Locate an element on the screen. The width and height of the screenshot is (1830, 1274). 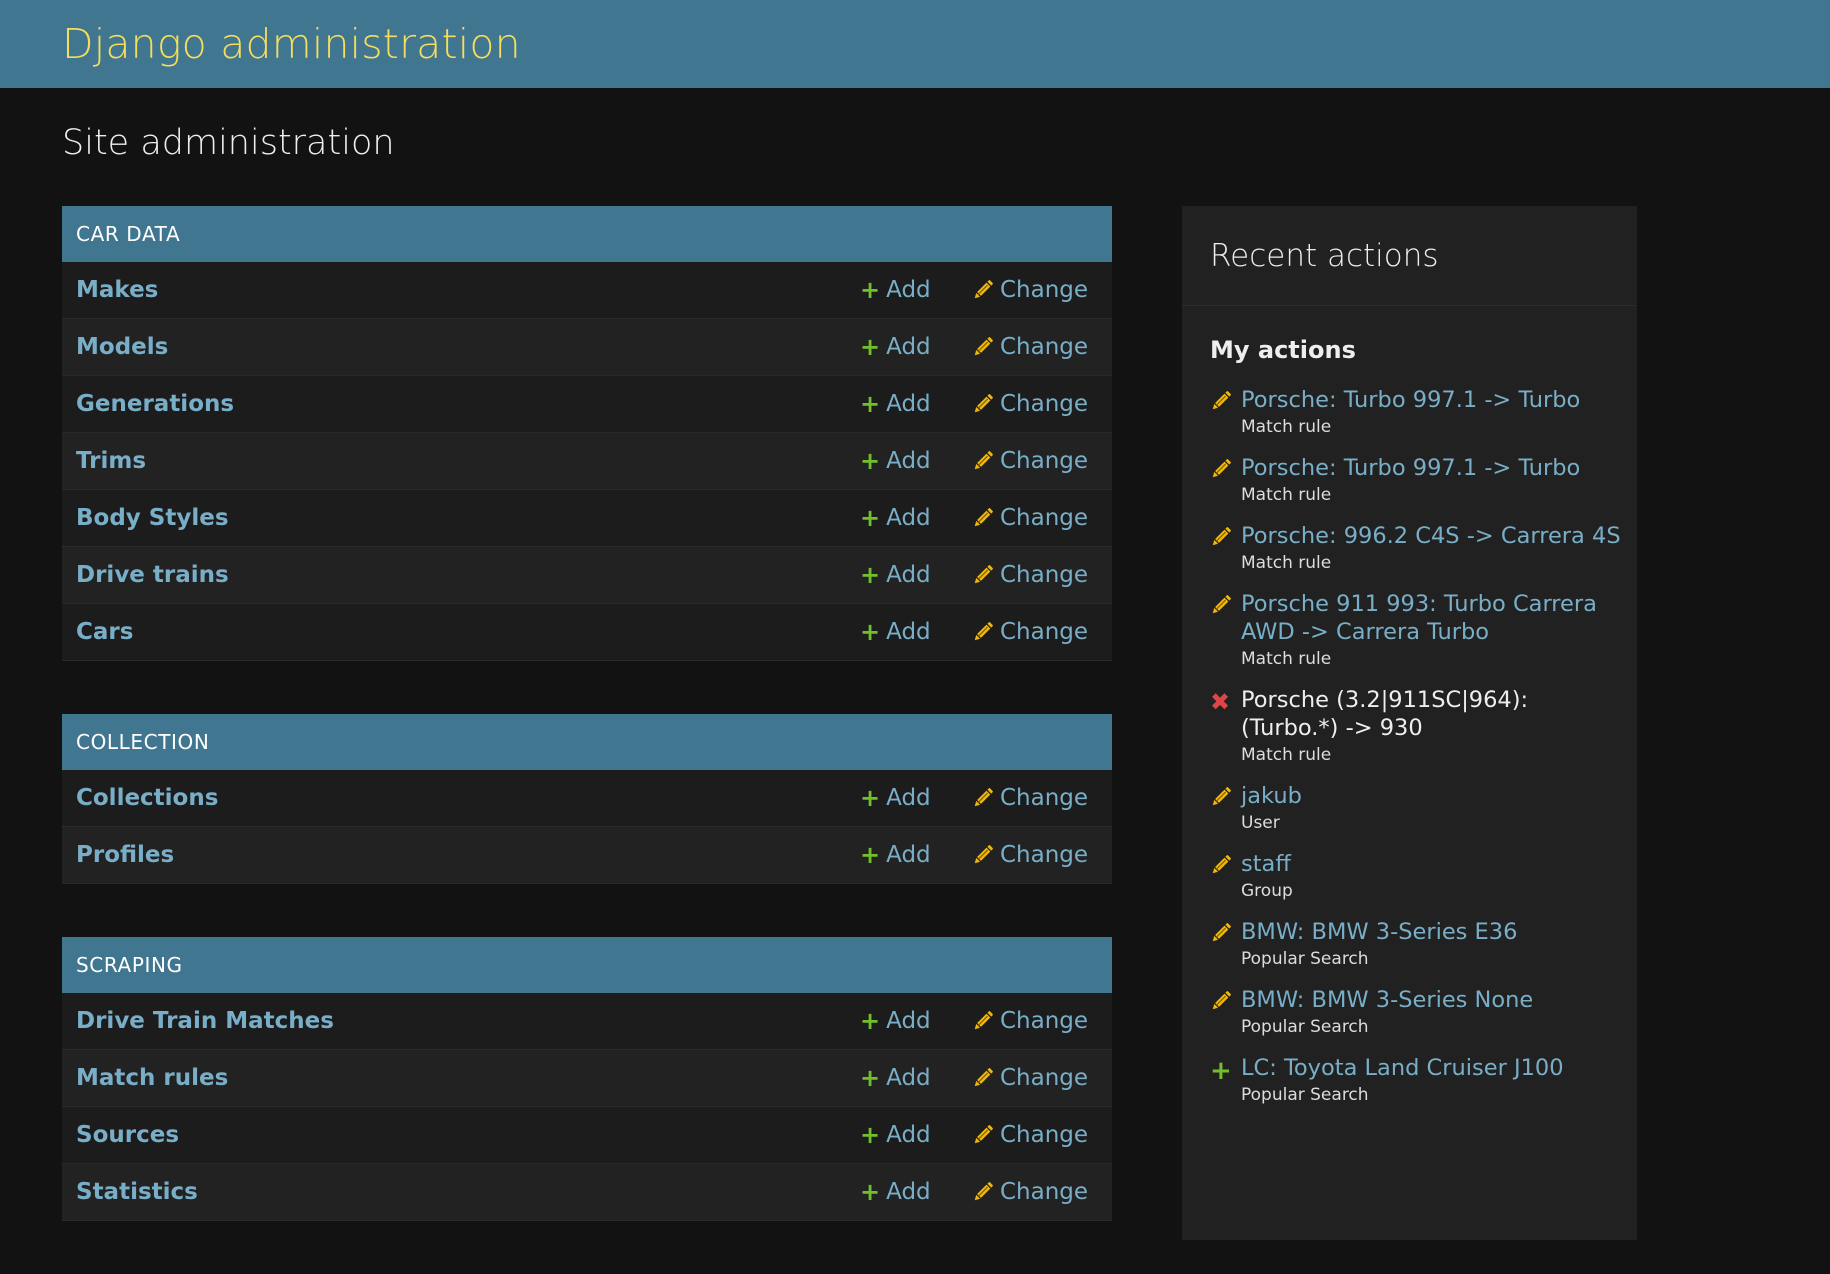
recent-action-link: Porsche: 996.2 C4S -> Carrera 4S is located at coordinates (1431, 536).